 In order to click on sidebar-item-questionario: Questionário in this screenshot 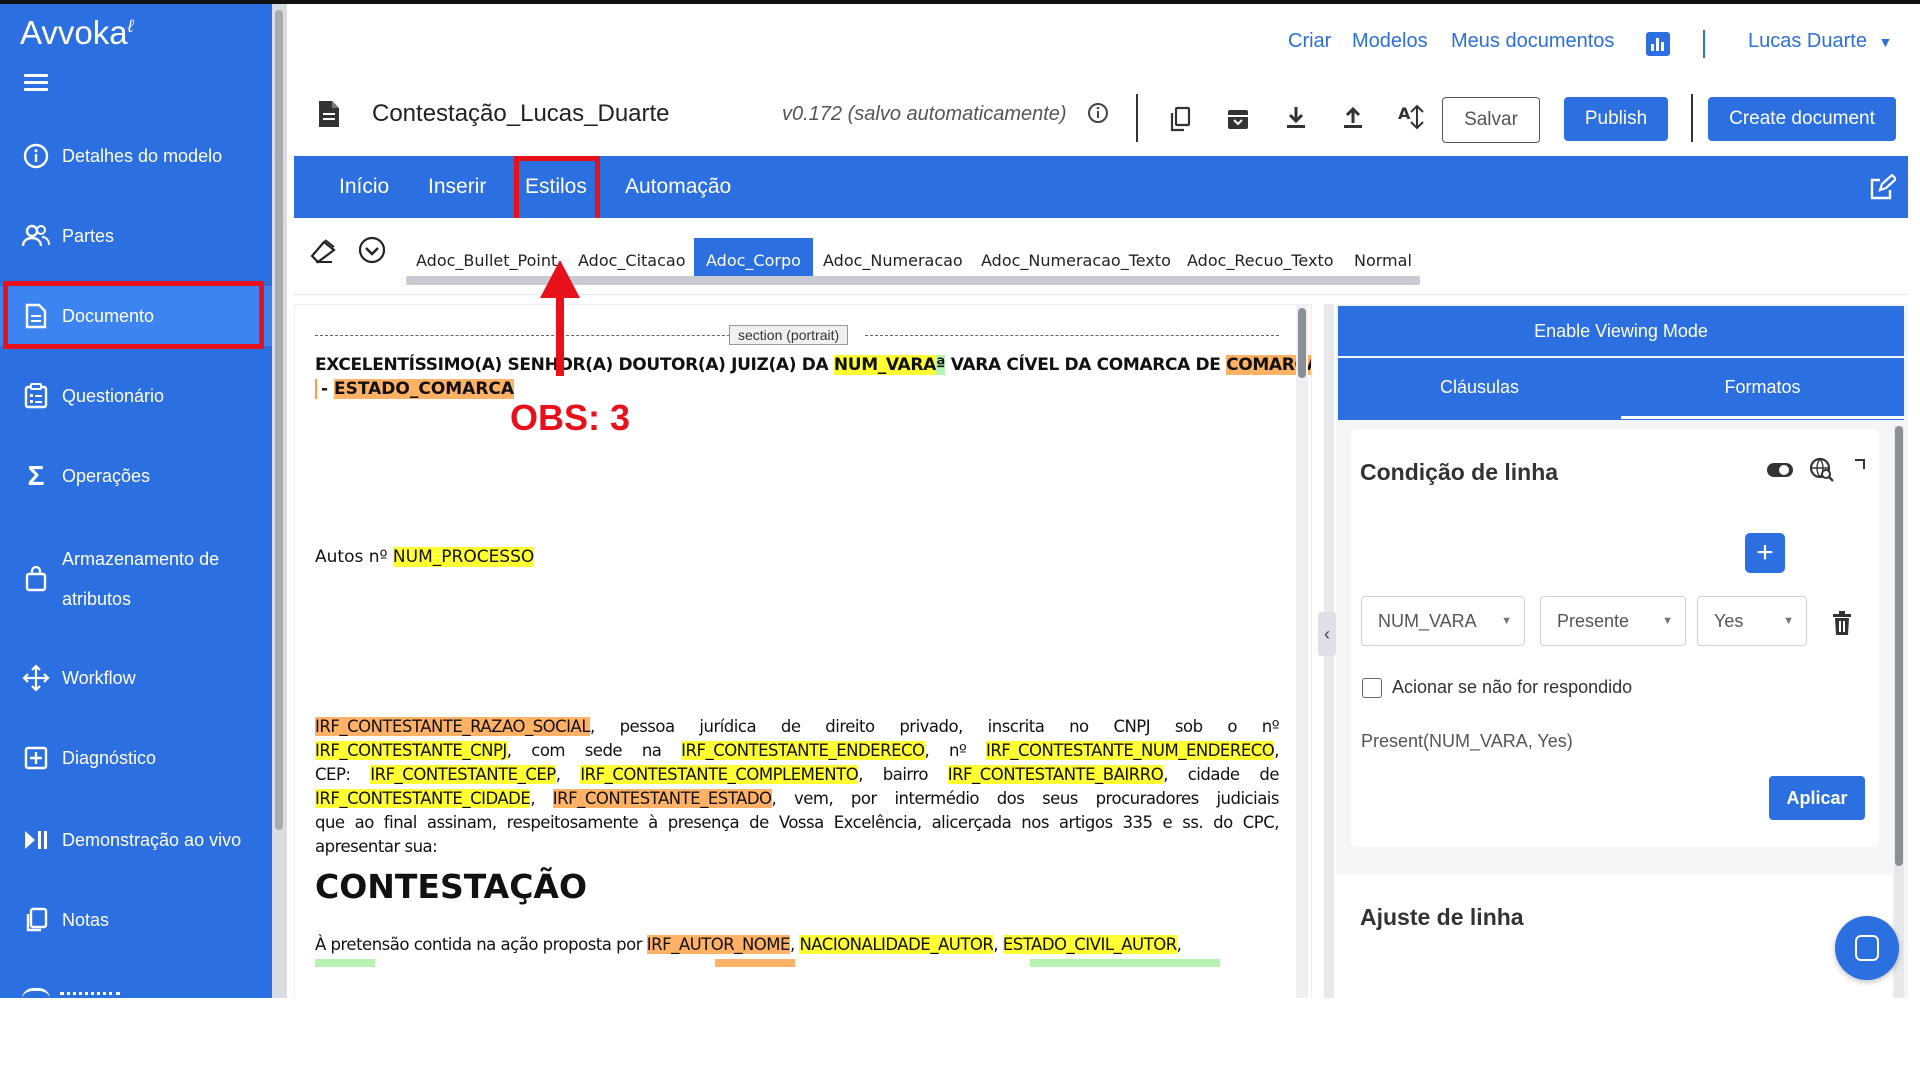, I will do `click(136, 396)`.